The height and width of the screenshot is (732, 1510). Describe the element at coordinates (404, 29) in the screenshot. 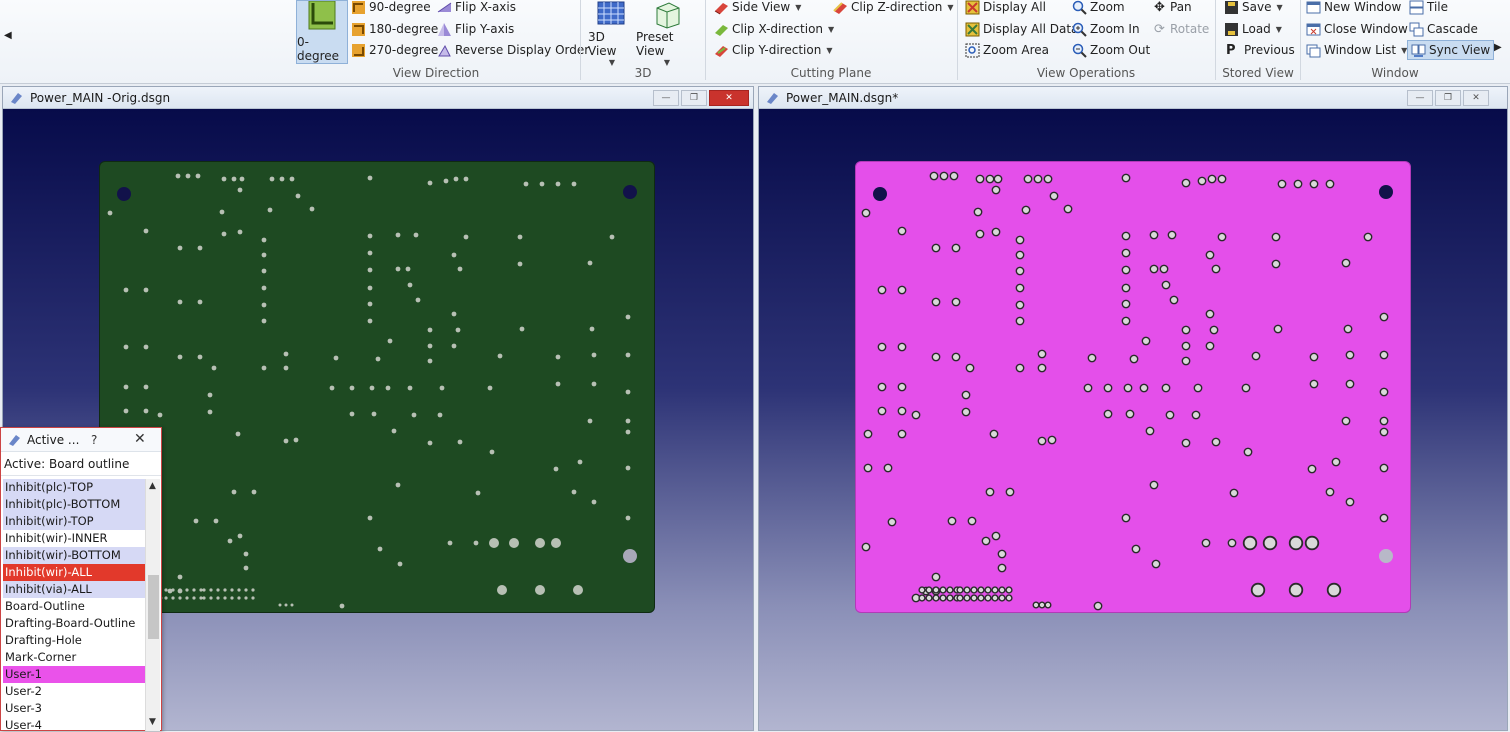

I see `one-eighty-degree-label: 180-degree` at that location.